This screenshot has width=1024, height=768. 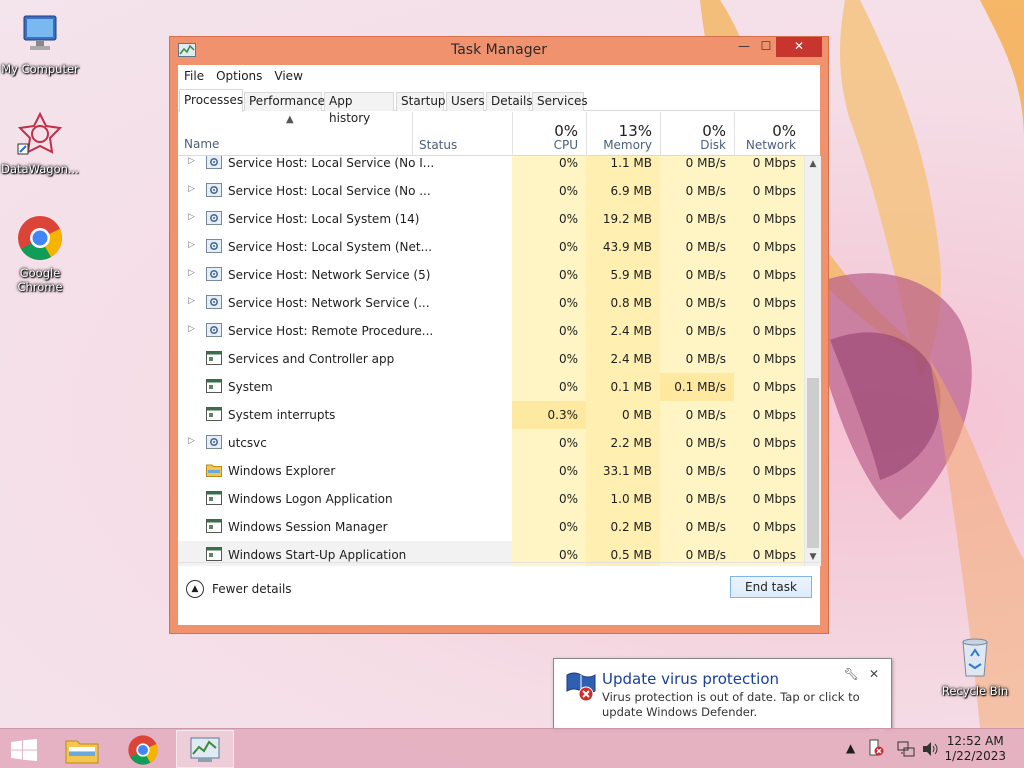 What do you see at coordinates (465, 101) in the screenshot?
I see `tab-users: Users` at bounding box center [465, 101].